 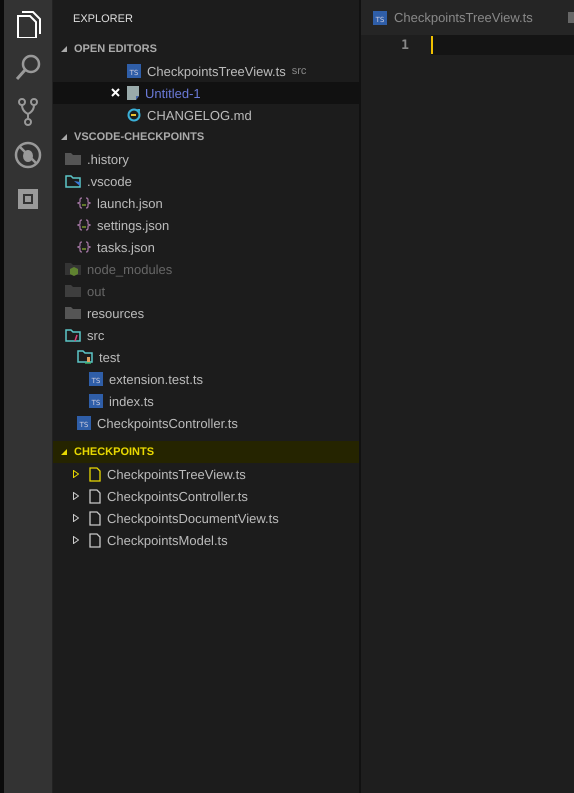 What do you see at coordinates (109, 181) in the screenshot?
I see `file-name: .vscode` at bounding box center [109, 181].